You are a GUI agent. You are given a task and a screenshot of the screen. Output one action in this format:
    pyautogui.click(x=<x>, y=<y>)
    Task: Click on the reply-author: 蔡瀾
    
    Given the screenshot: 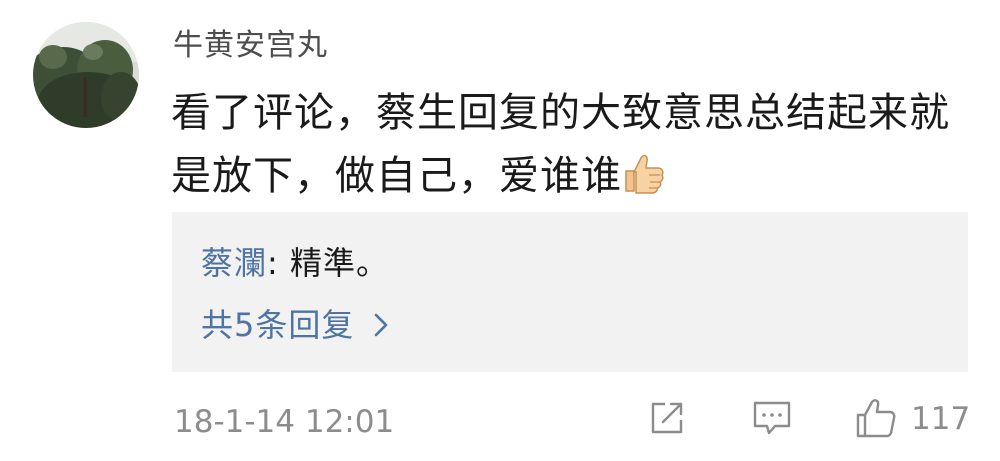 What is the action you would take?
    pyautogui.click(x=234, y=263)
    